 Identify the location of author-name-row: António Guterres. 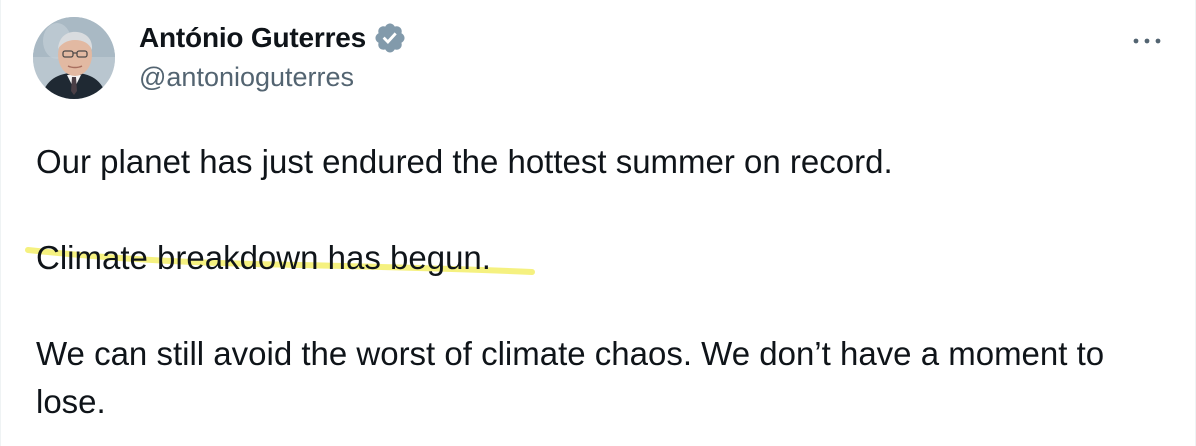
(273, 38).